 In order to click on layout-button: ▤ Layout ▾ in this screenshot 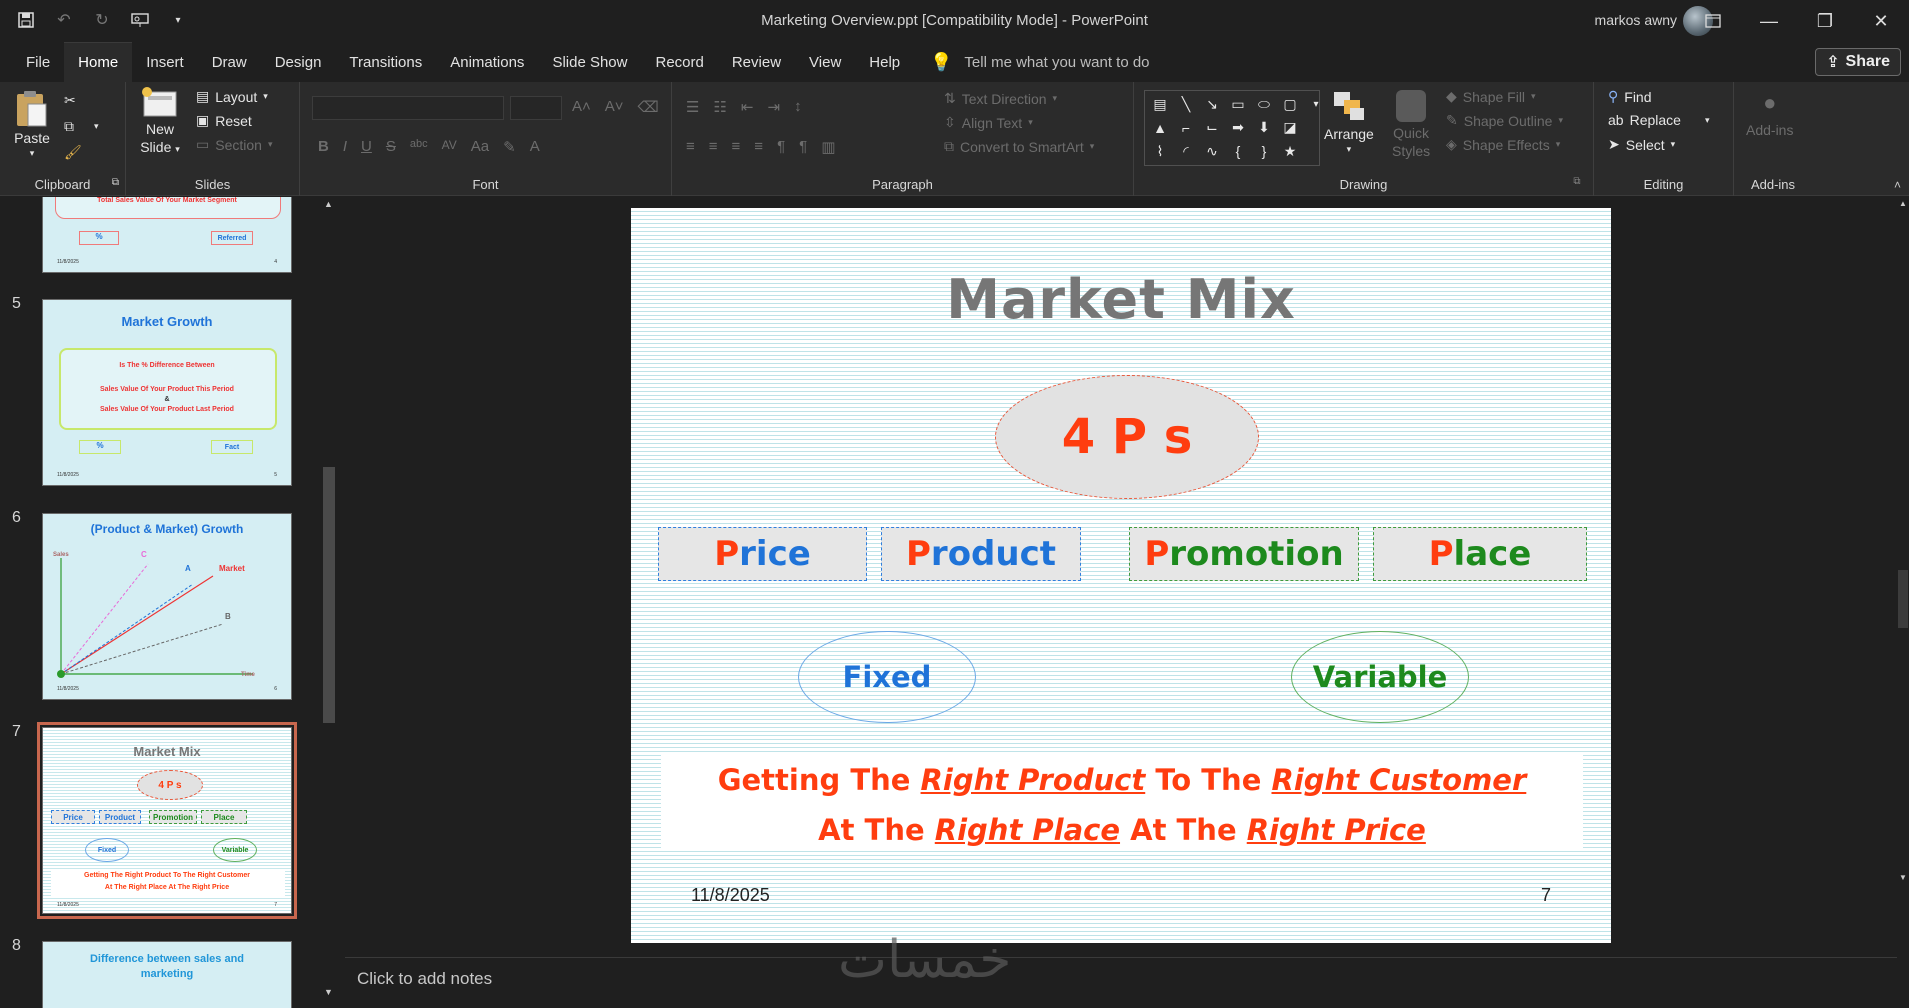, I will do `click(232, 96)`.